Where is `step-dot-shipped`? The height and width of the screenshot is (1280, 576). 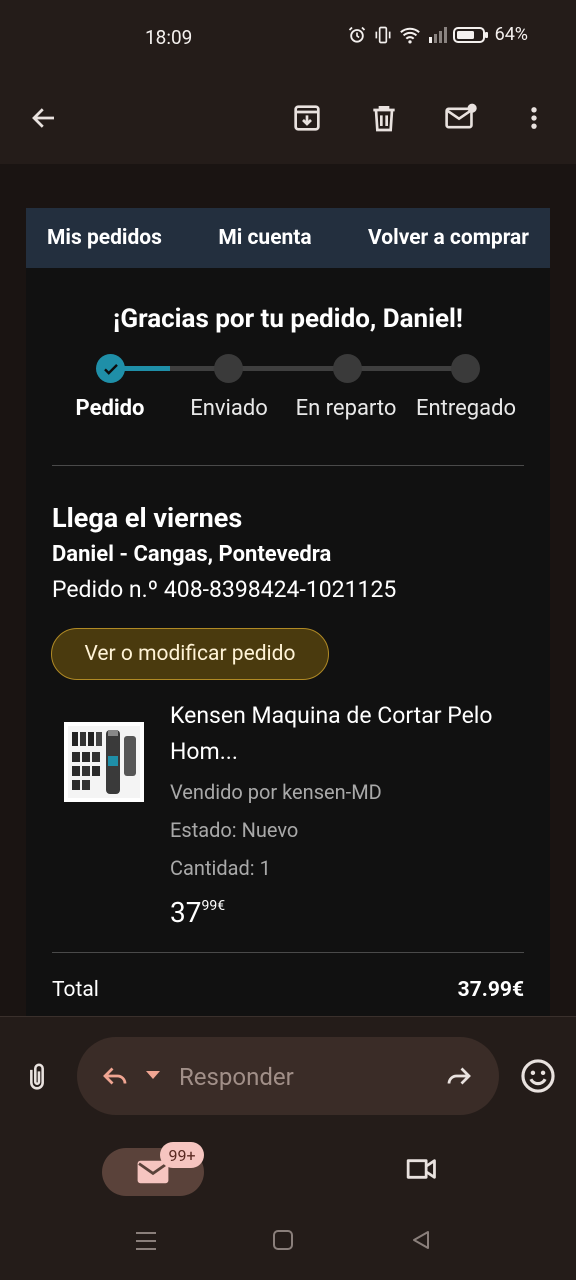 step-dot-shipped is located at coordinates (228, 368).